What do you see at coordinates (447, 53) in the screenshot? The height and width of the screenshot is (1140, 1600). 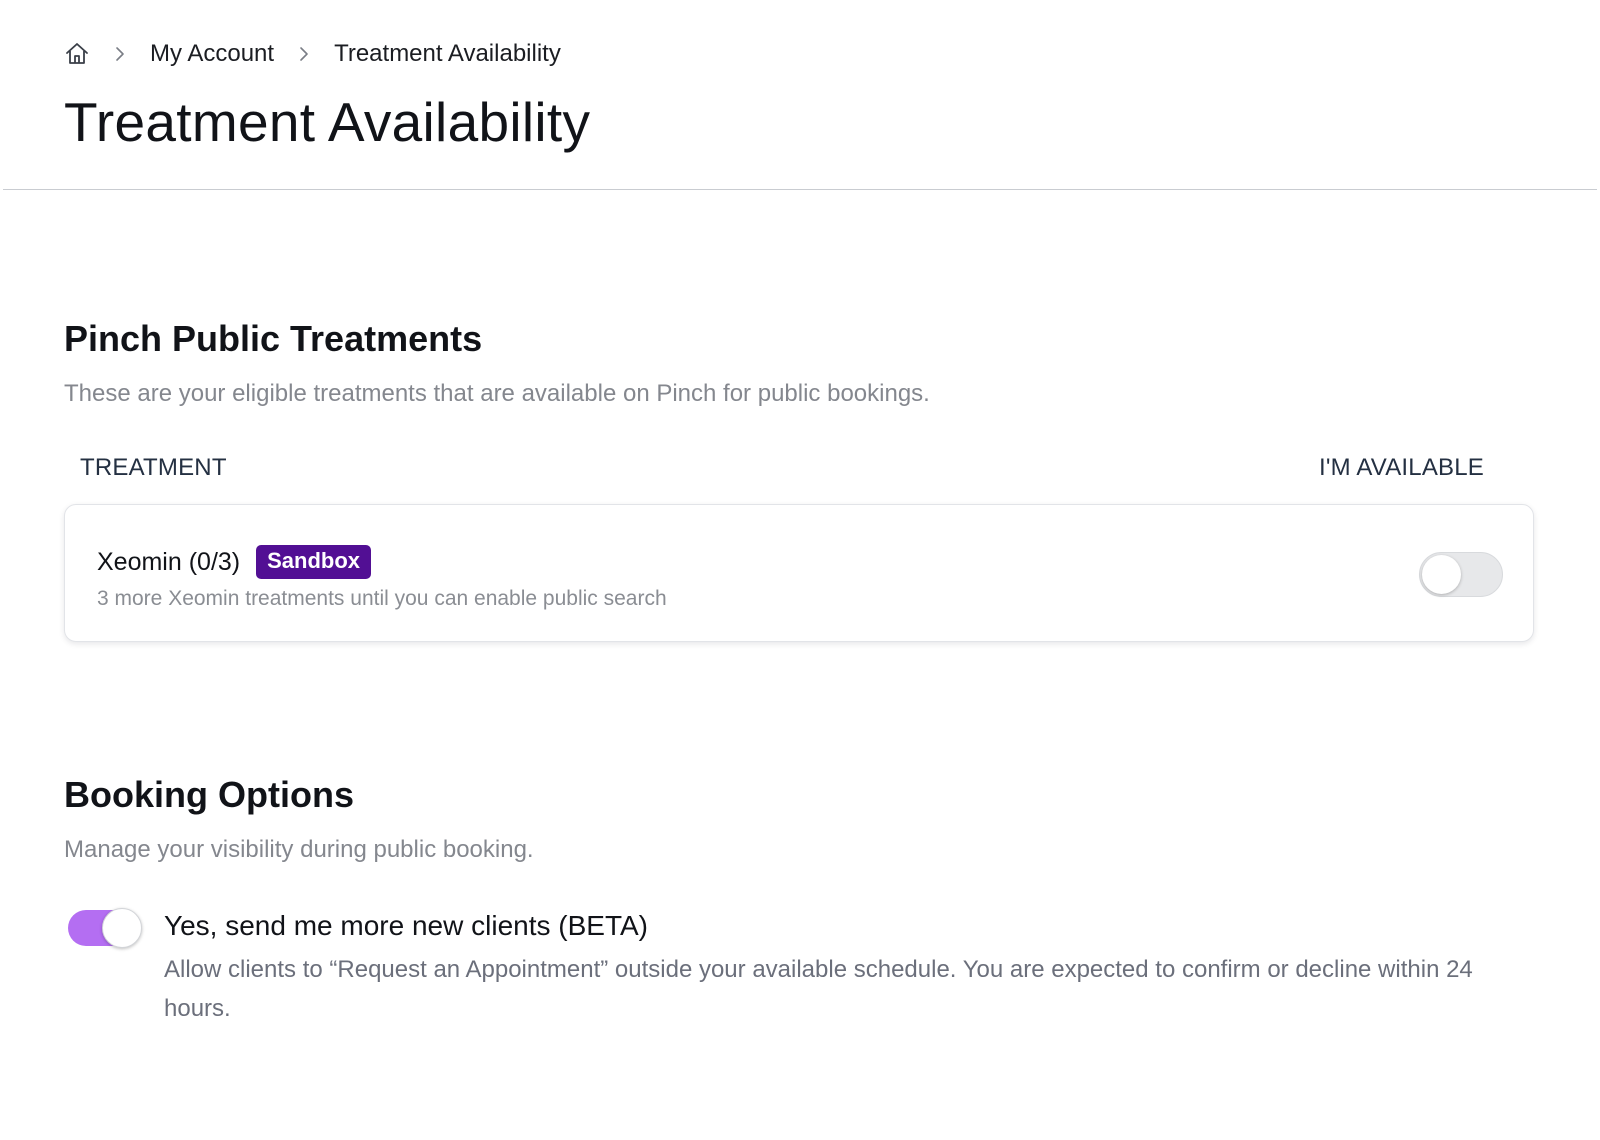 I see `breadcrumb-current: Treatment Availability` at bounding box center [447, 53].